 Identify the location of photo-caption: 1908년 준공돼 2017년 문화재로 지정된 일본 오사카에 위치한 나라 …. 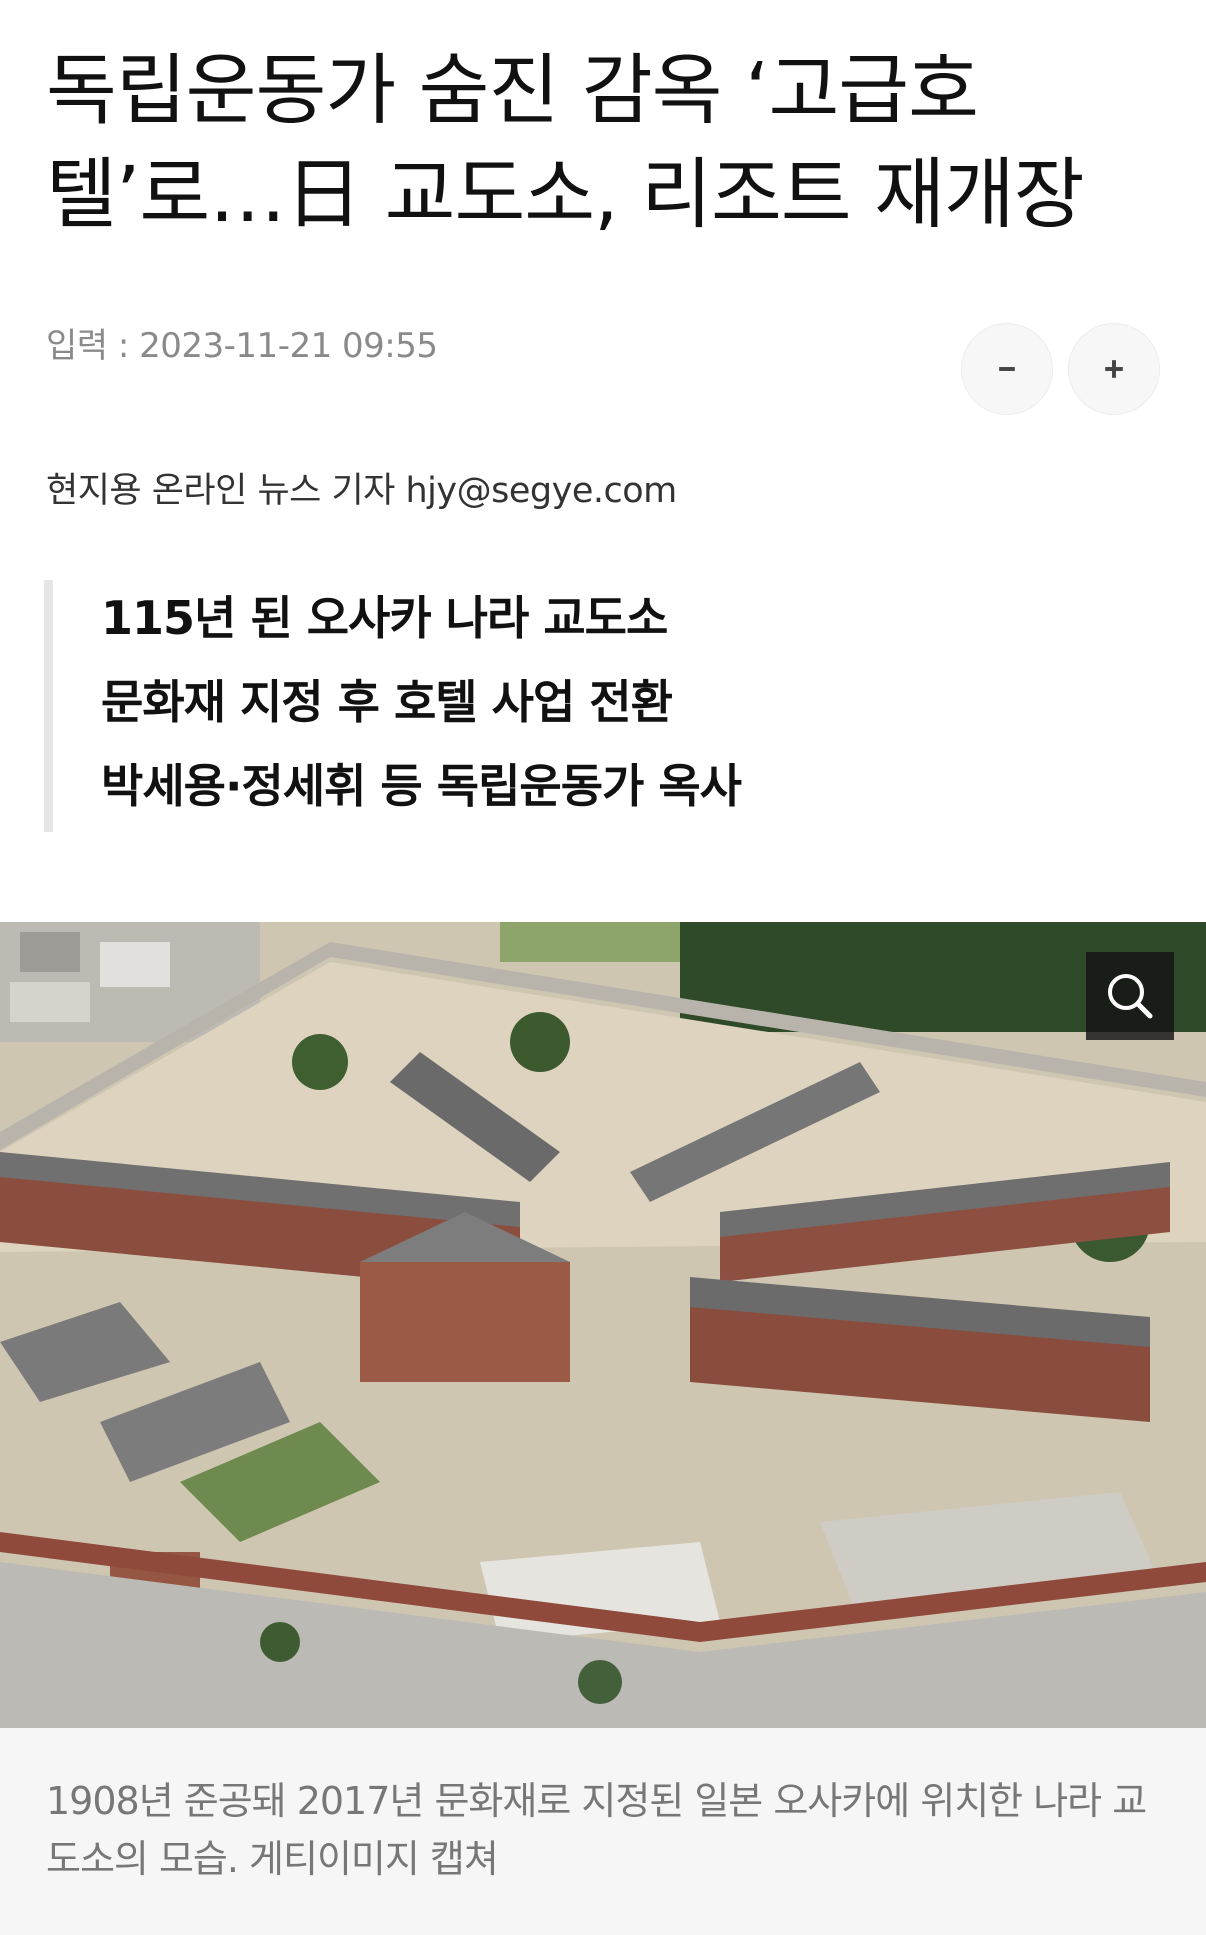
(596, 1830).